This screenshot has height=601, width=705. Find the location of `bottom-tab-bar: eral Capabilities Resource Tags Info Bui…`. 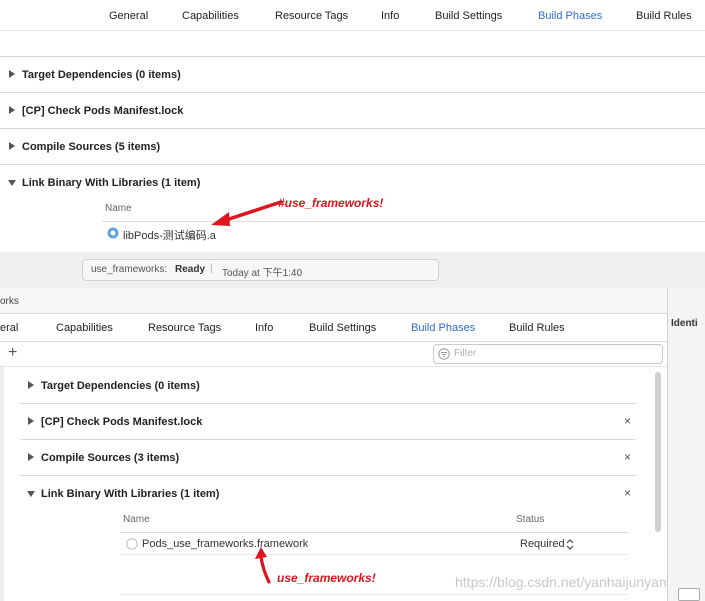

bottom-tab-bar: eral Capabilities Resource Tags Info Bui… is located at coordinates (352, 328).